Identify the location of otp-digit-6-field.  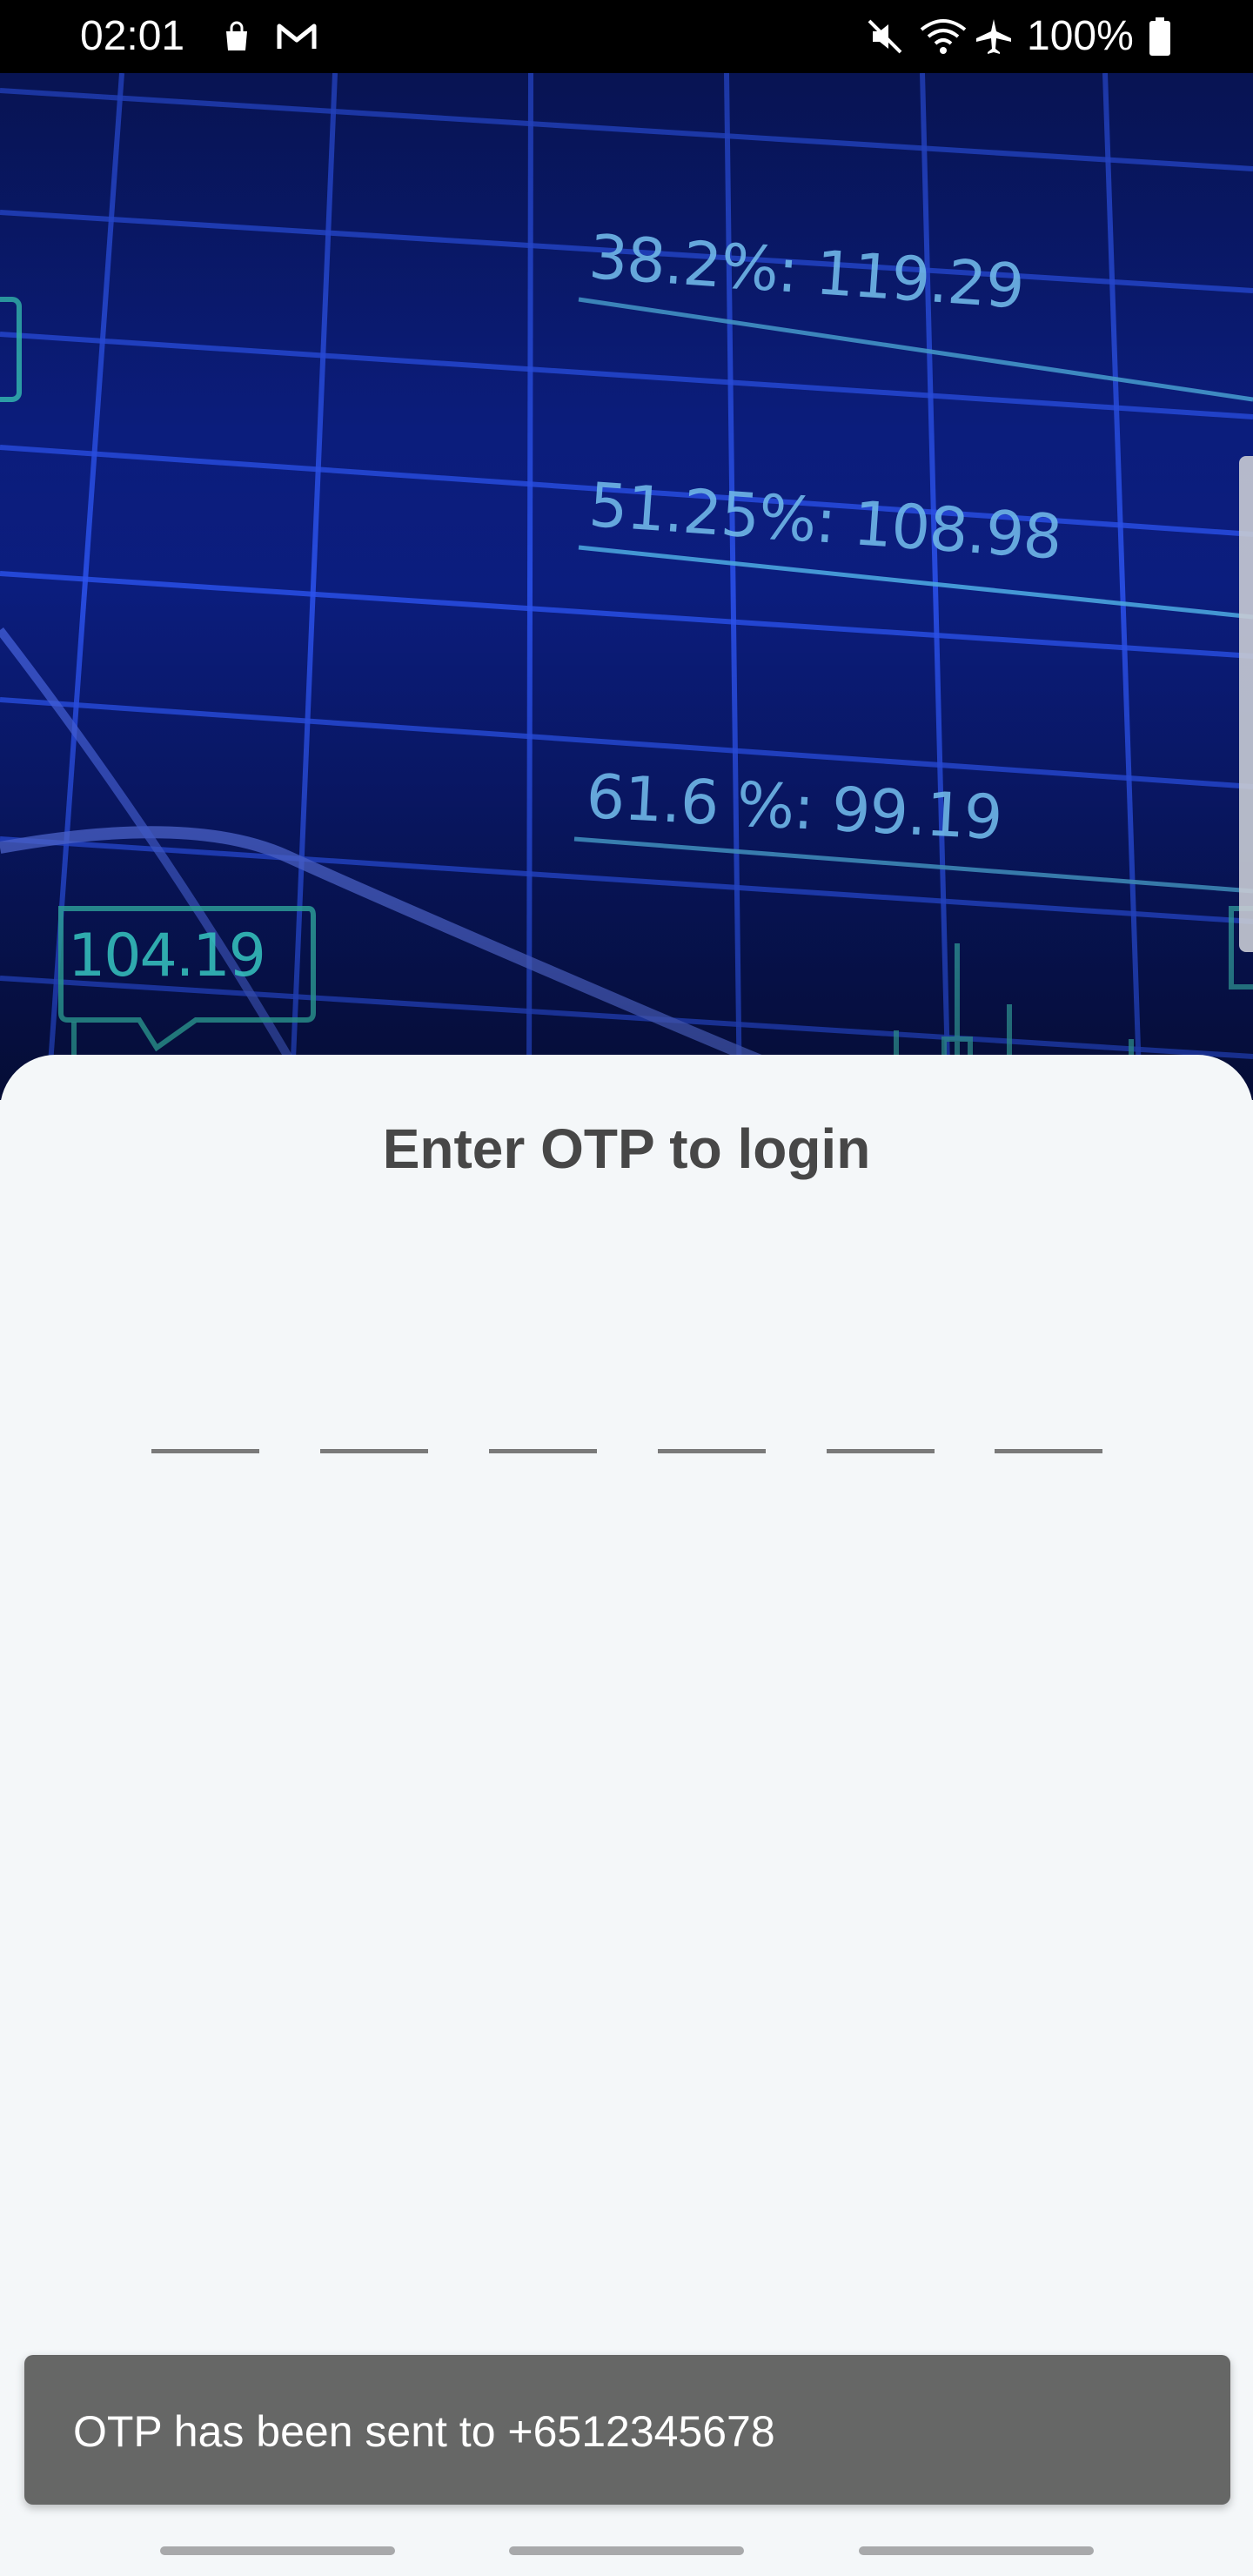
(1048, 1414).